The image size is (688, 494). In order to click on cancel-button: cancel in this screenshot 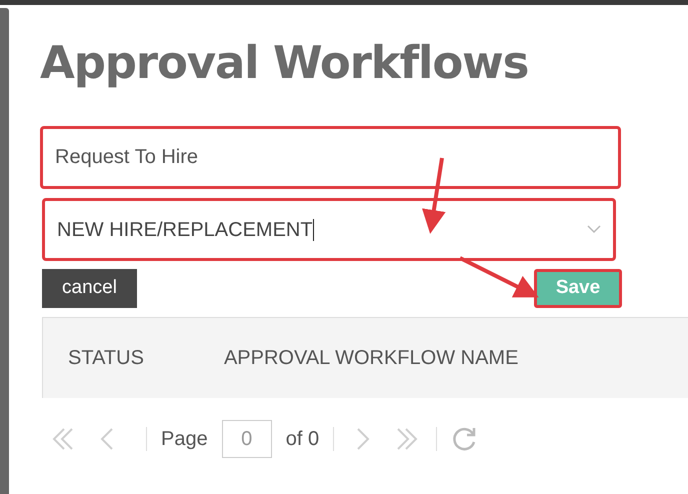, I will do `click(89, 288)`.